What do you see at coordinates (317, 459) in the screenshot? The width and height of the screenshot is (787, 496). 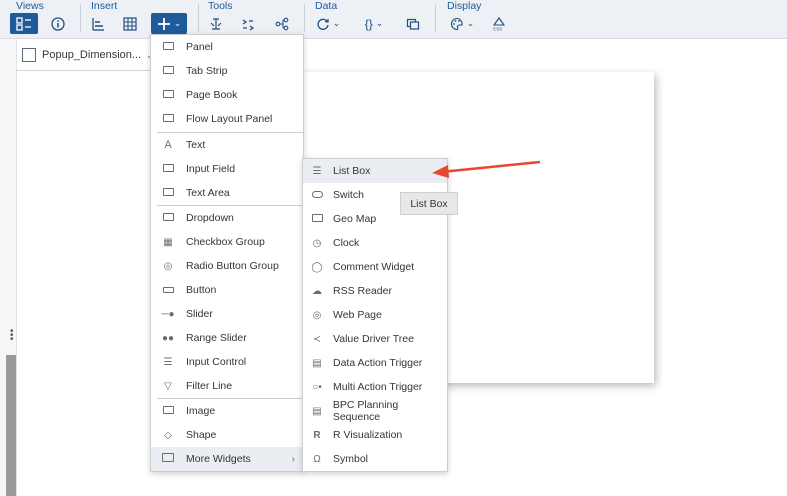 I see `symbol-icon: Ω` at bounding box center [317, 459].